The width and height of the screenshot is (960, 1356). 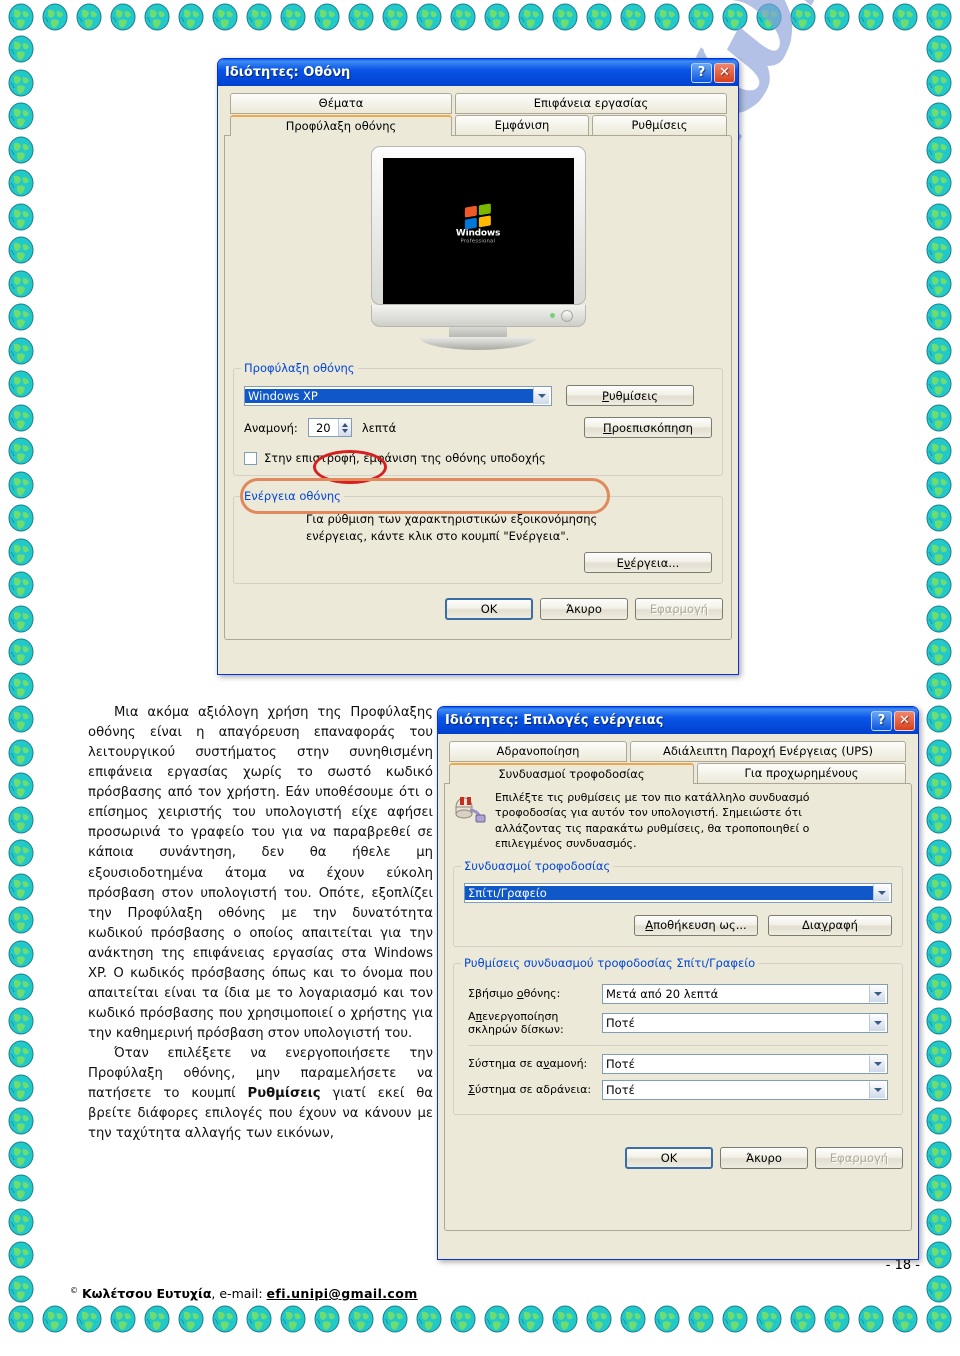 I want to click on tab-ups: Αδιάλειπτη Παροχή Ενέργειας (UPS), so click(x=768, y=751).